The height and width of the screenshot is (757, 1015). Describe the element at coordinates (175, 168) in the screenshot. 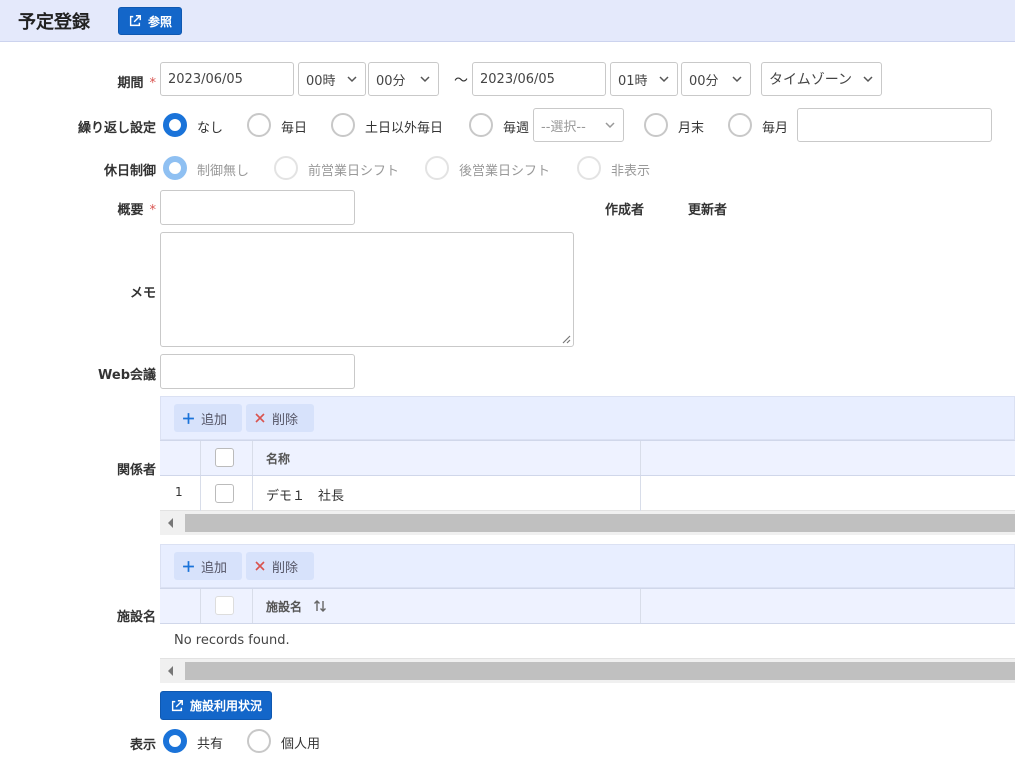

I see `holiday-radio-none` at that location.